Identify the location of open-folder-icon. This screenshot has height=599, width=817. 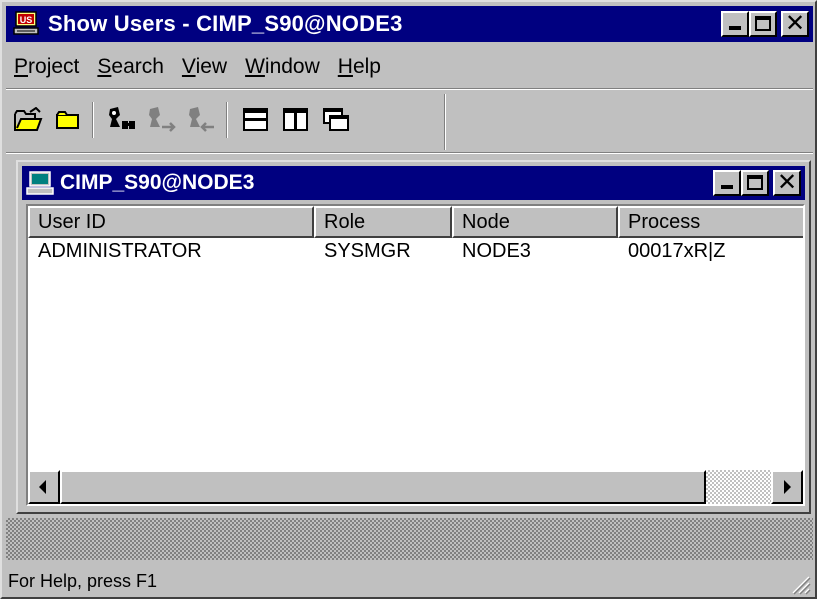
(28, 119).